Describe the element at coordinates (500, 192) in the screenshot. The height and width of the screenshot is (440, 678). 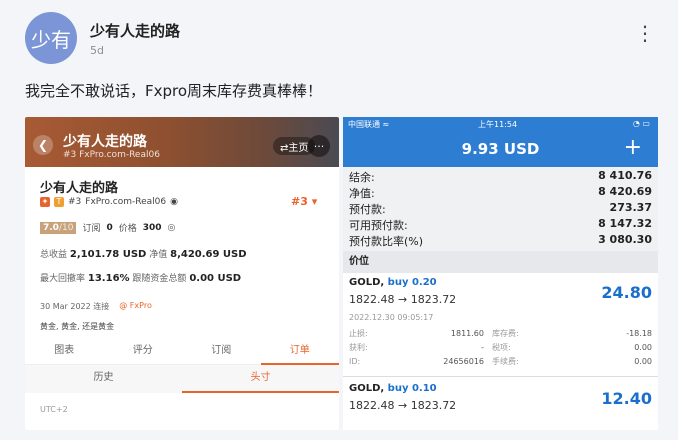
I see `summary-row: 净值: 8 420.69` at that location.